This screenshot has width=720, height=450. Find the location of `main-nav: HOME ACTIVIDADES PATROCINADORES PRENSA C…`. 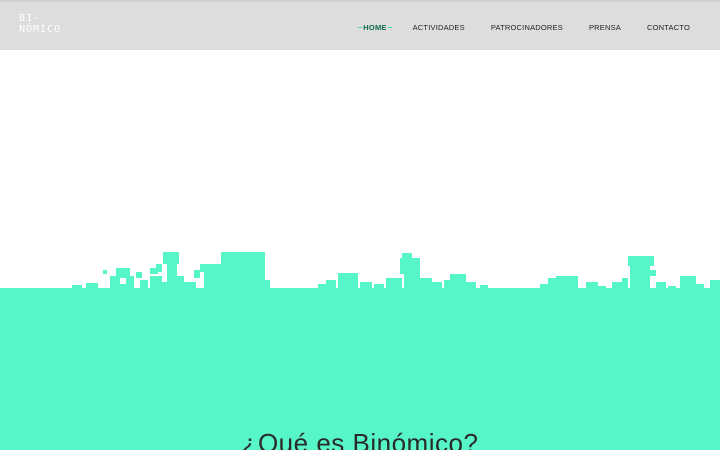

main-nav: HOME ACTIVIDADES PATROCINADORES PRENSA C… is located at coordinates (513, 27).